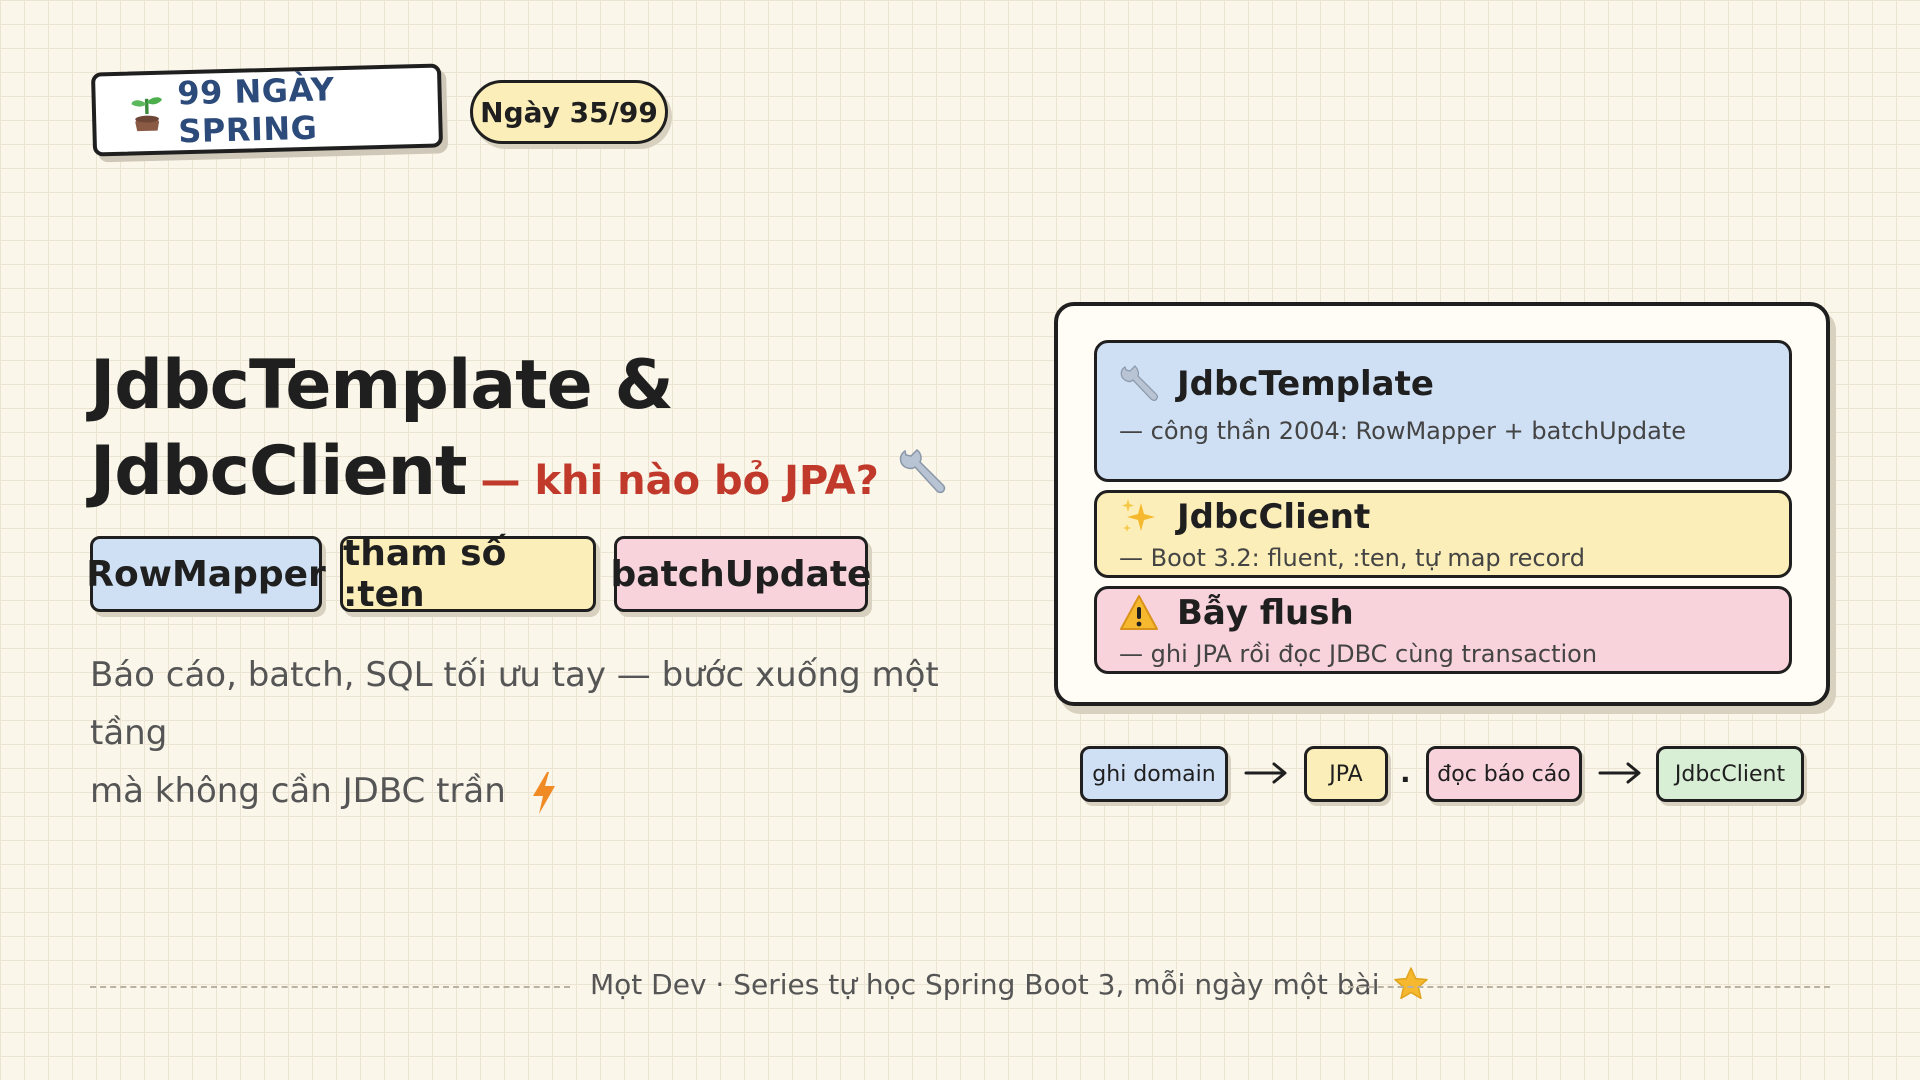 The width and height of the screenshot is (1920, 1080). I want to click on star-icon, so click(1411, 983).